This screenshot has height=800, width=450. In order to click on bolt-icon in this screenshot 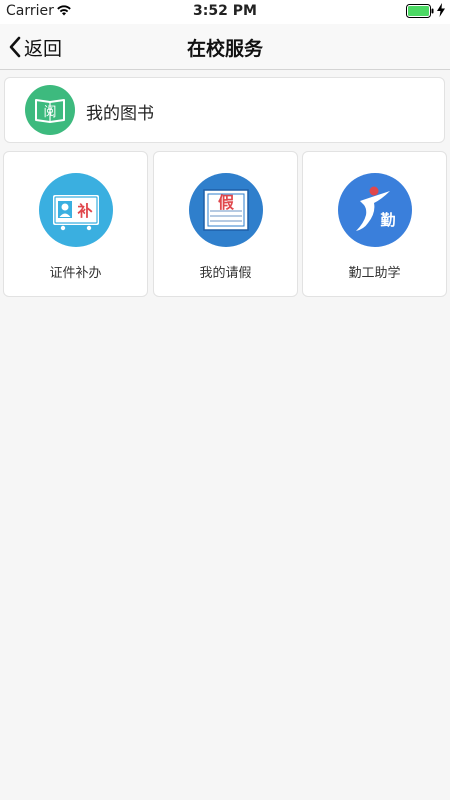, I will do `click(441, 10)`.